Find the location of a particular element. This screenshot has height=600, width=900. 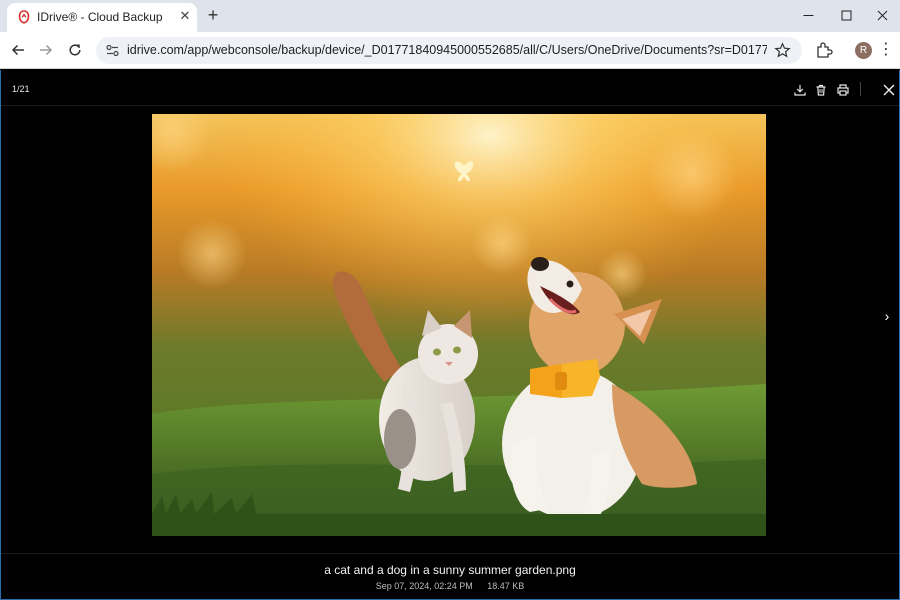

toolbar-divider is located at coordinates (860, 89).